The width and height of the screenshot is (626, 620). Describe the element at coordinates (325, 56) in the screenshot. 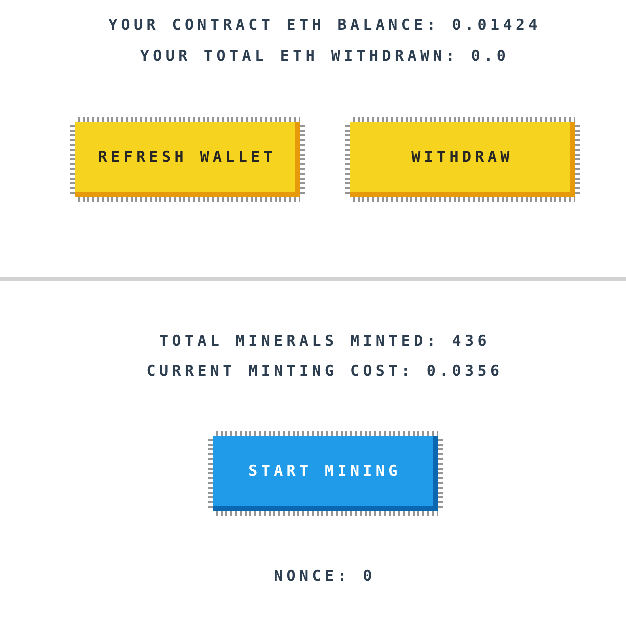

I see `total-withdrawn-text: YOUR TOTAL ETH WITHDRAWN: 0.0` at that location.